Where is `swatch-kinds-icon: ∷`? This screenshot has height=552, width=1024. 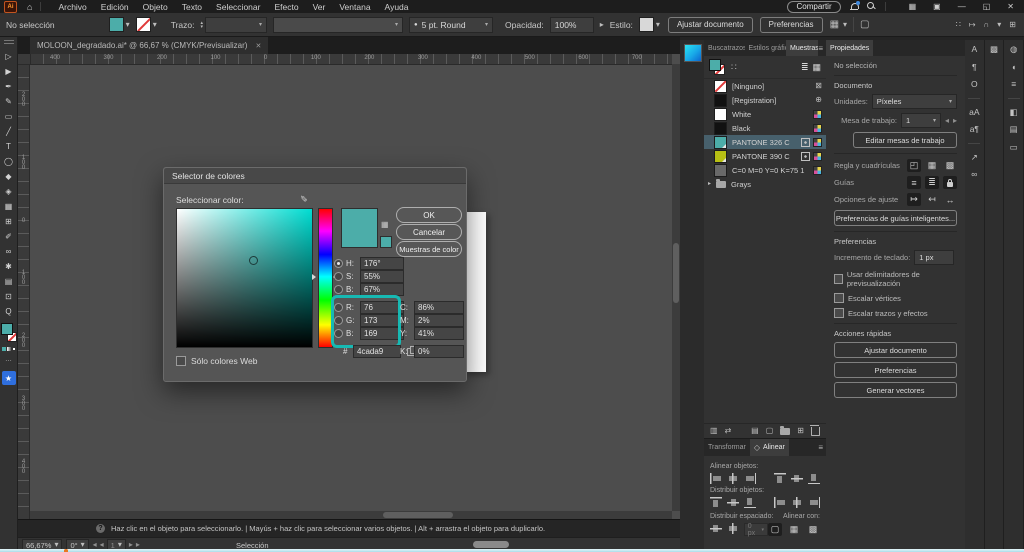 swatch-kinds-icon: ∷ is located at coordinates (734, 67).